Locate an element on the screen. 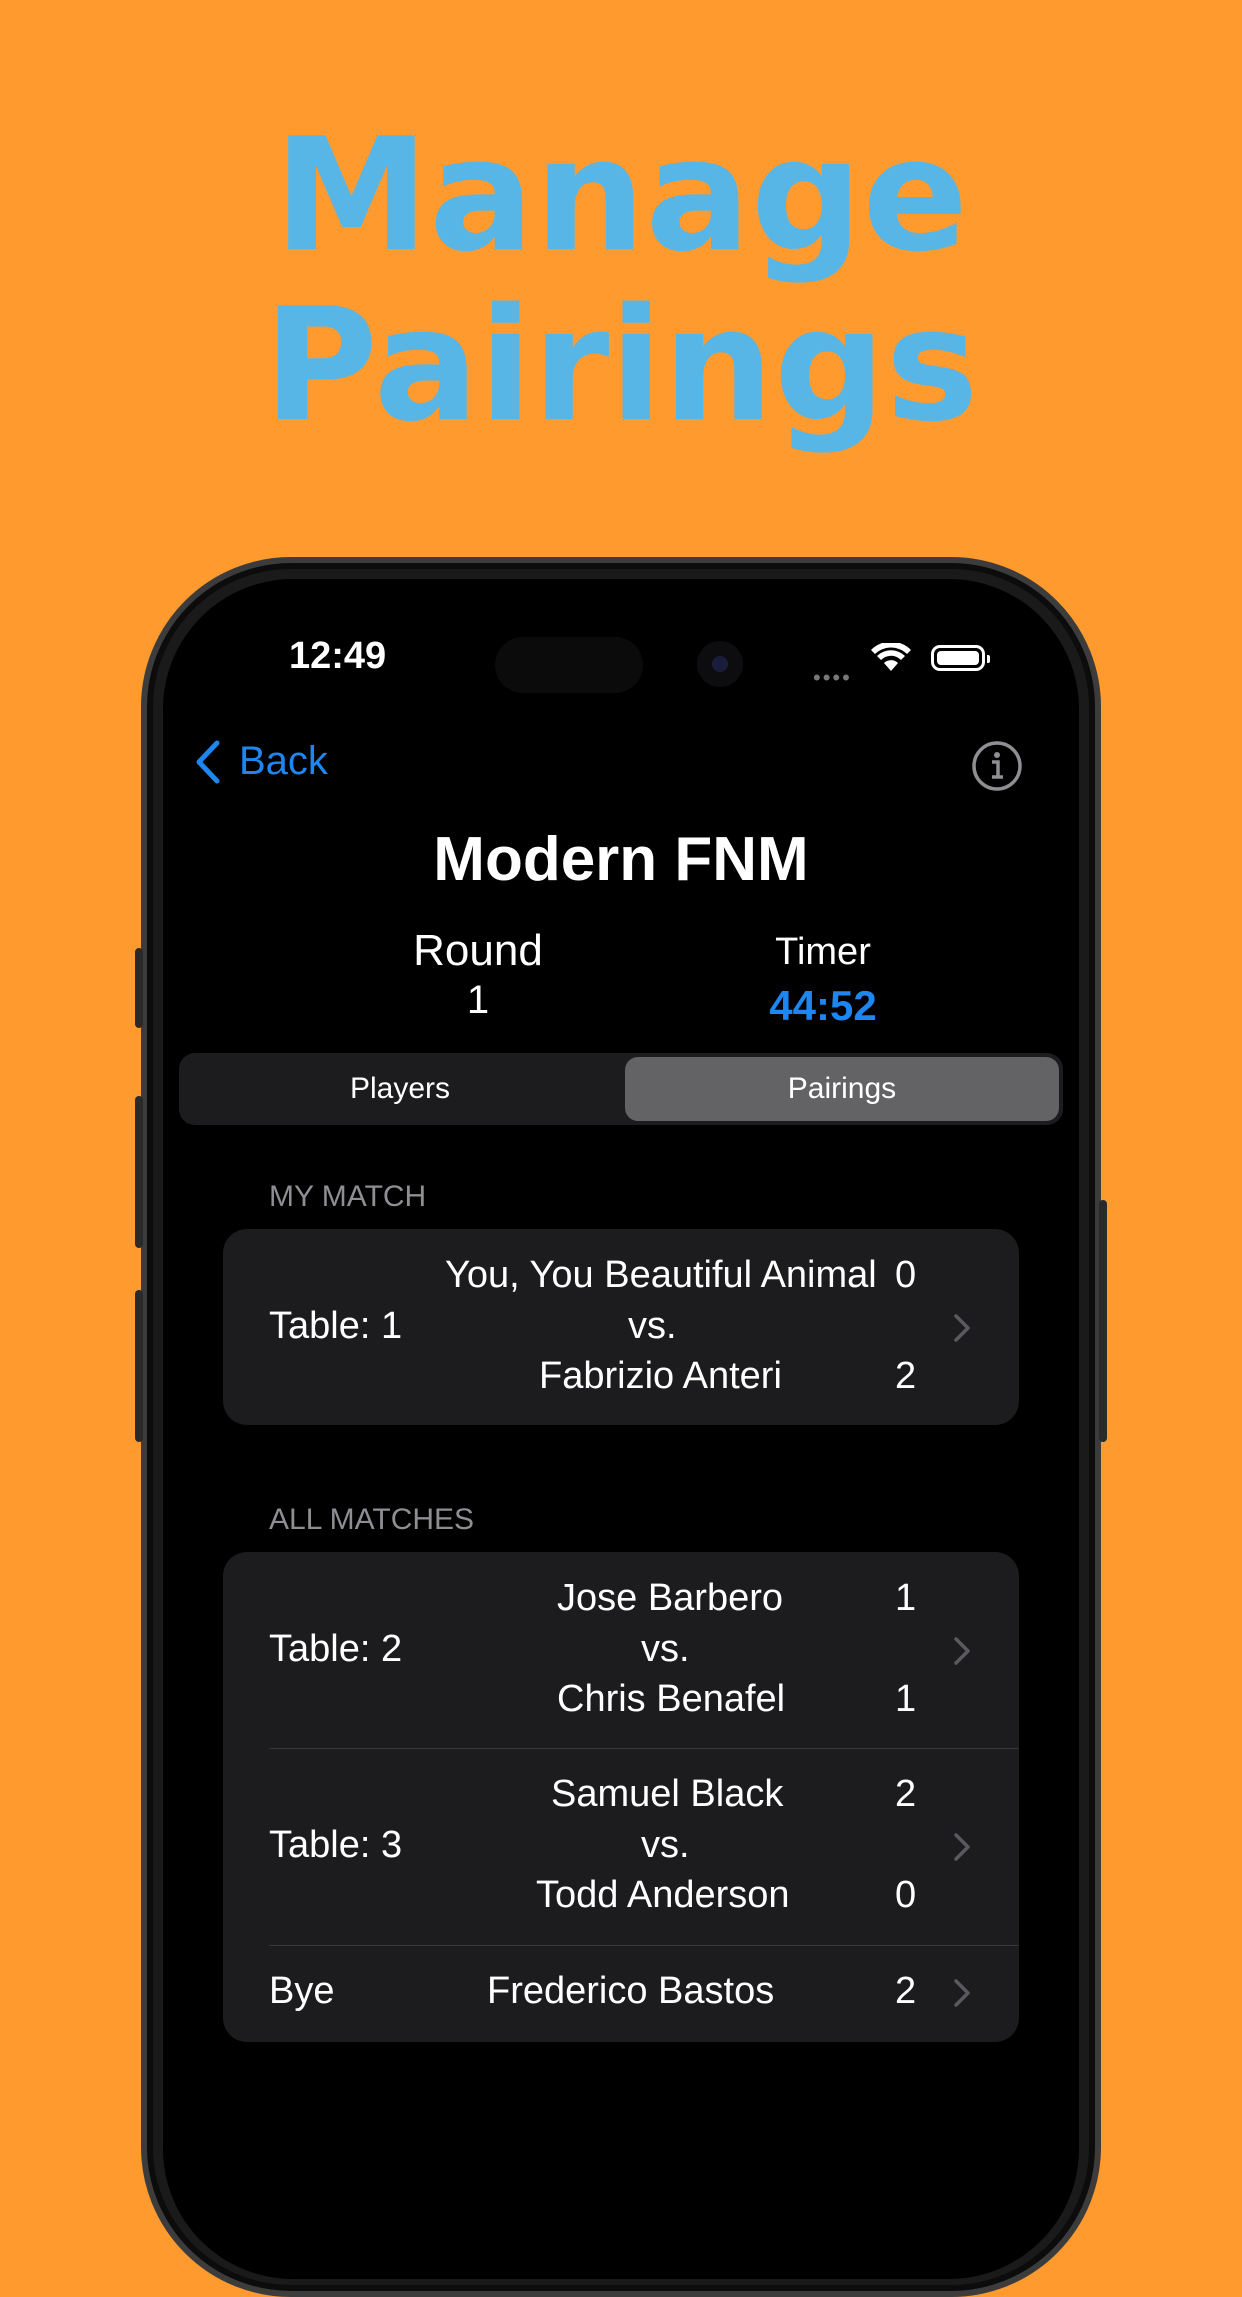  timer-label: Timer is located at coordinates (823, 952).